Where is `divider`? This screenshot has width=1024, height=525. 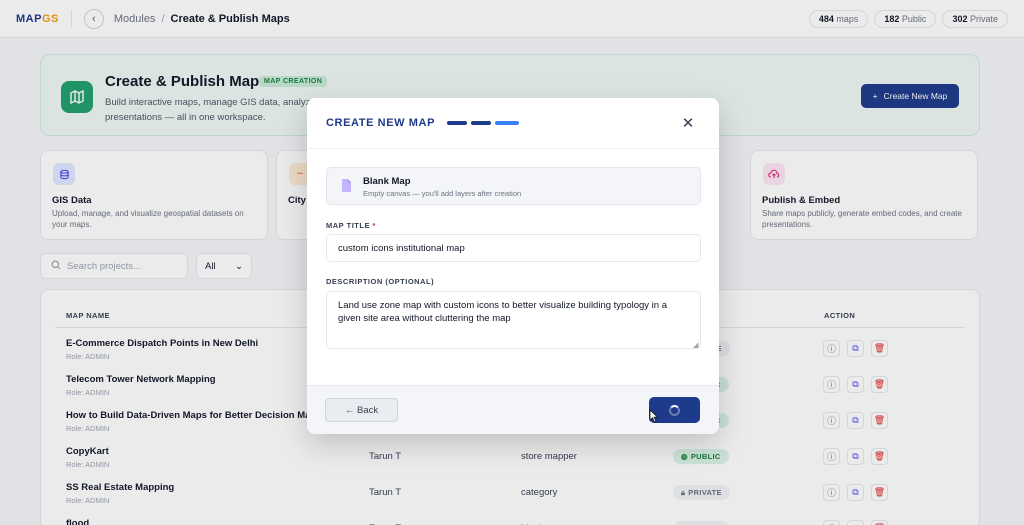
divider is located at coordinates (513, 148).